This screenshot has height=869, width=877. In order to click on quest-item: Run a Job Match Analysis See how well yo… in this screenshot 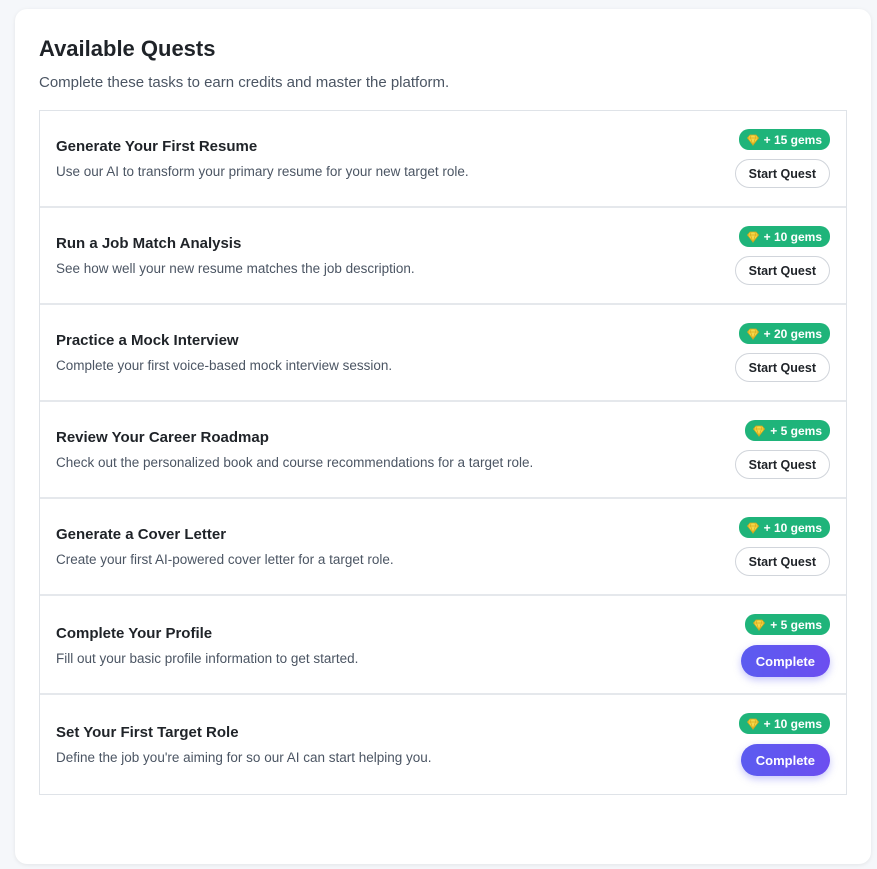, I will do `click(443, 256)`.